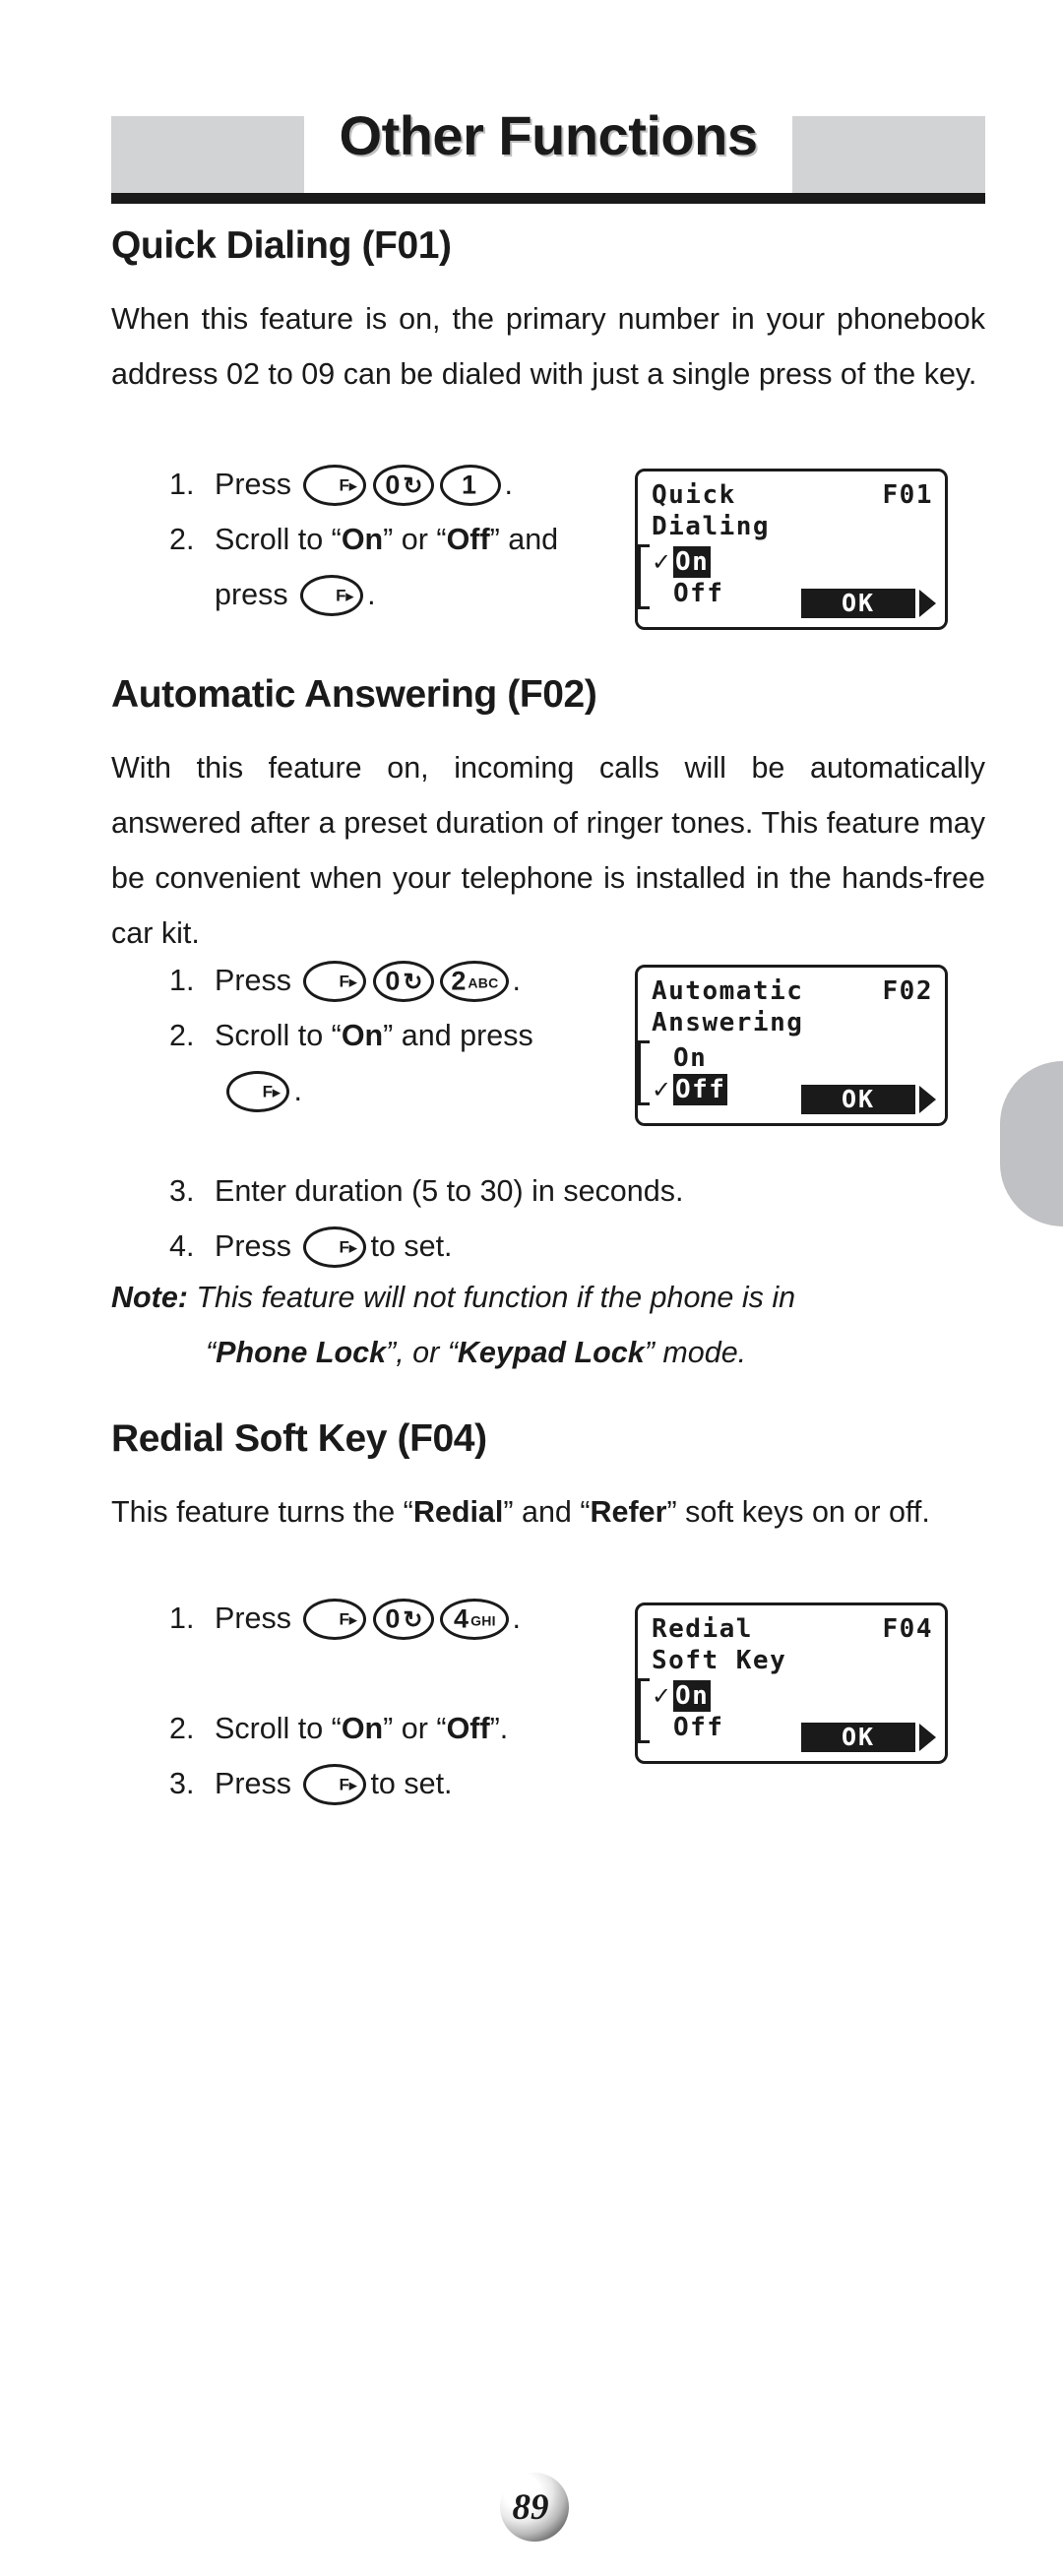 This screenshot has height=2576, width=1063. I want to click on step-item-continued: press F▸., so click(400, 594).